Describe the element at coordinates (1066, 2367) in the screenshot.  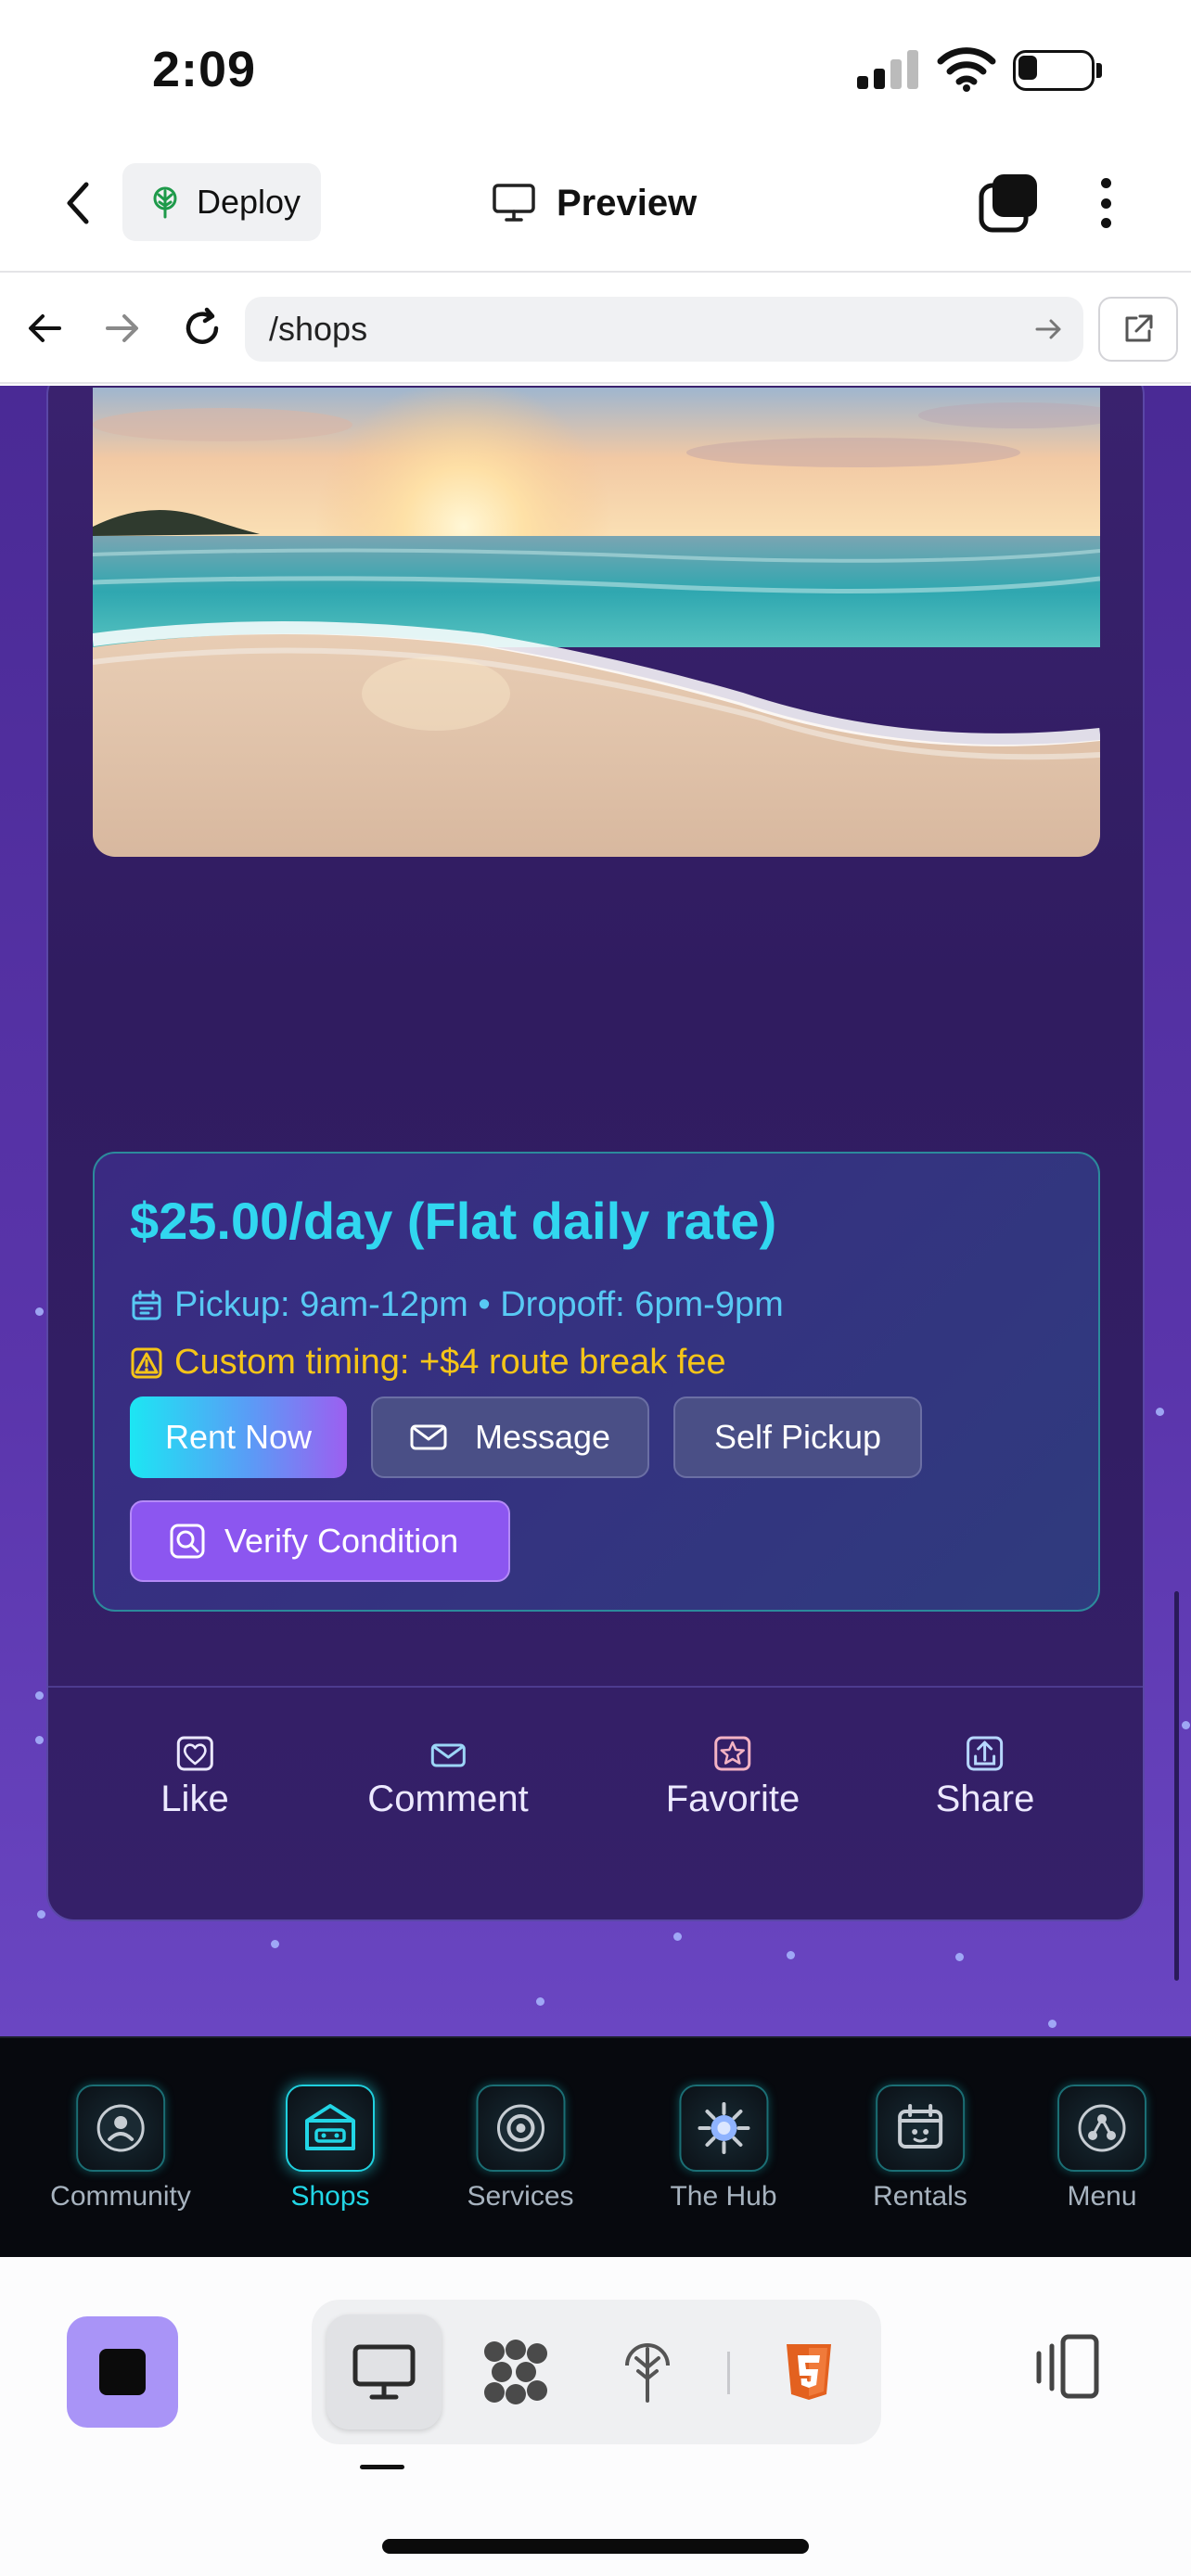
I see `device-orientation-icon` at that location.